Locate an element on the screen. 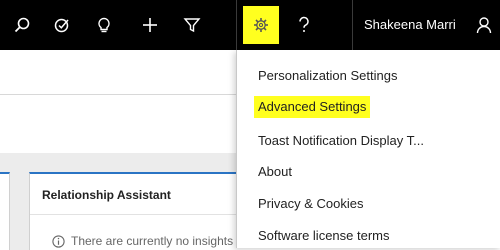 Image resolution: width=500 pixels, height=250 pixels. settings-button is located at coordinates (261, 25).